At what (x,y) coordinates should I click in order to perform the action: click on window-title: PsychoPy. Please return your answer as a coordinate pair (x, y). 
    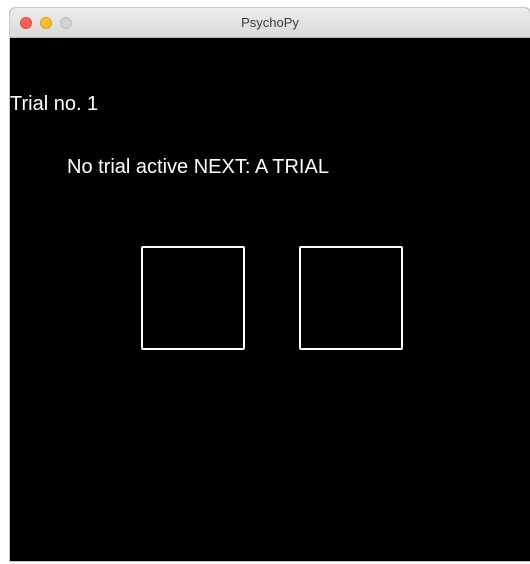
    Looking at the image, I should click on (270, 22).